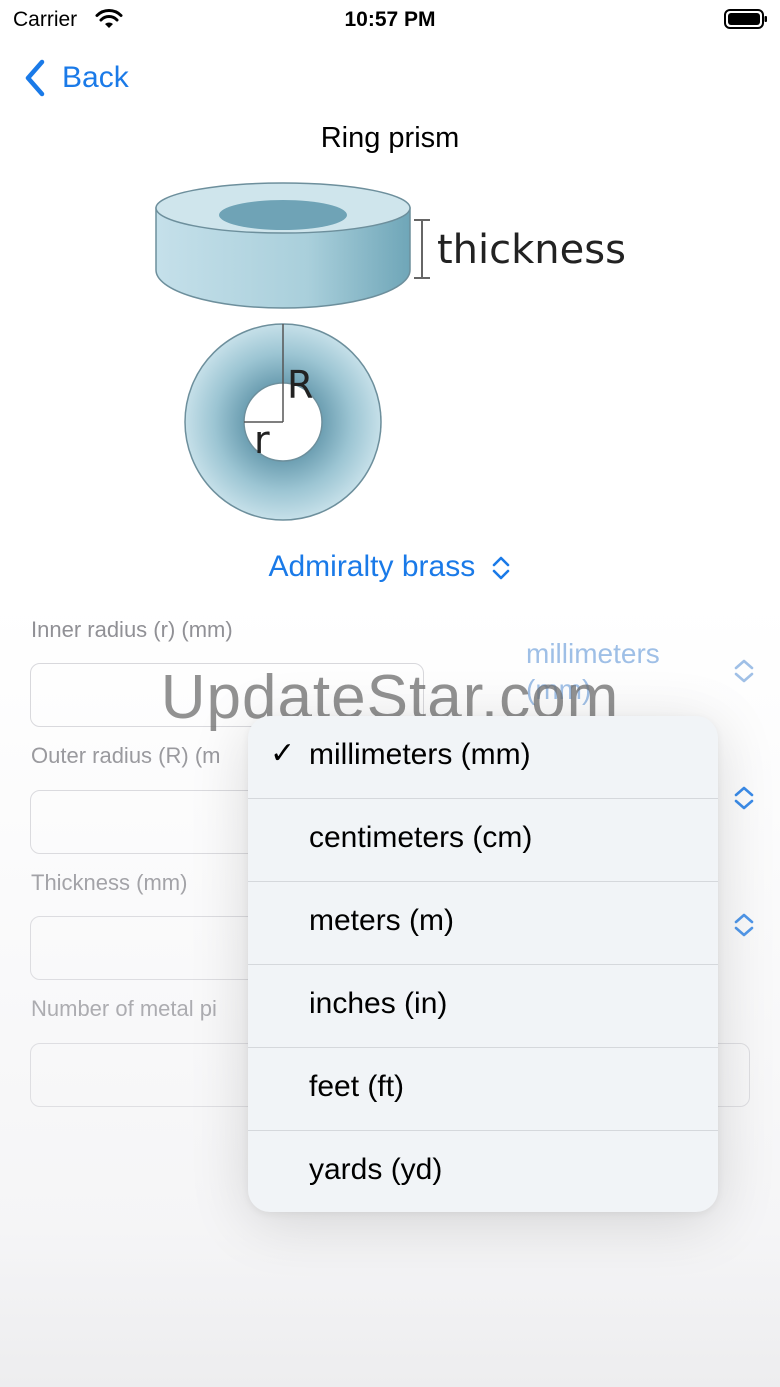 The height and width of the screenshot is (1387, 780). What do you see at coordinates (381, 920) in the screenshot?
I see `menu-item-label: meters (m)` at bounding box center [381, 920].